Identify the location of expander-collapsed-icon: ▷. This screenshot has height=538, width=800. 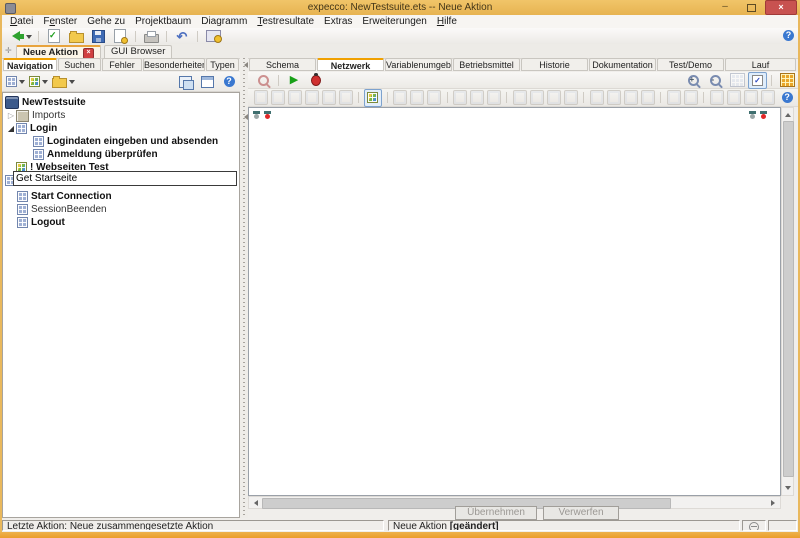
(11, 115).